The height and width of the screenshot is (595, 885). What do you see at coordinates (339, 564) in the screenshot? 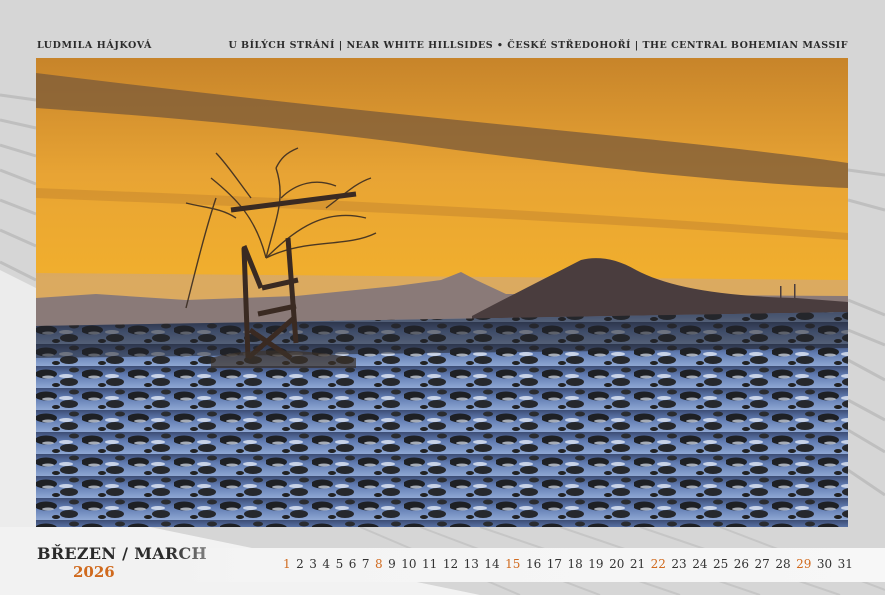
I see `day-number: 5` at bounding box center [339, 564].